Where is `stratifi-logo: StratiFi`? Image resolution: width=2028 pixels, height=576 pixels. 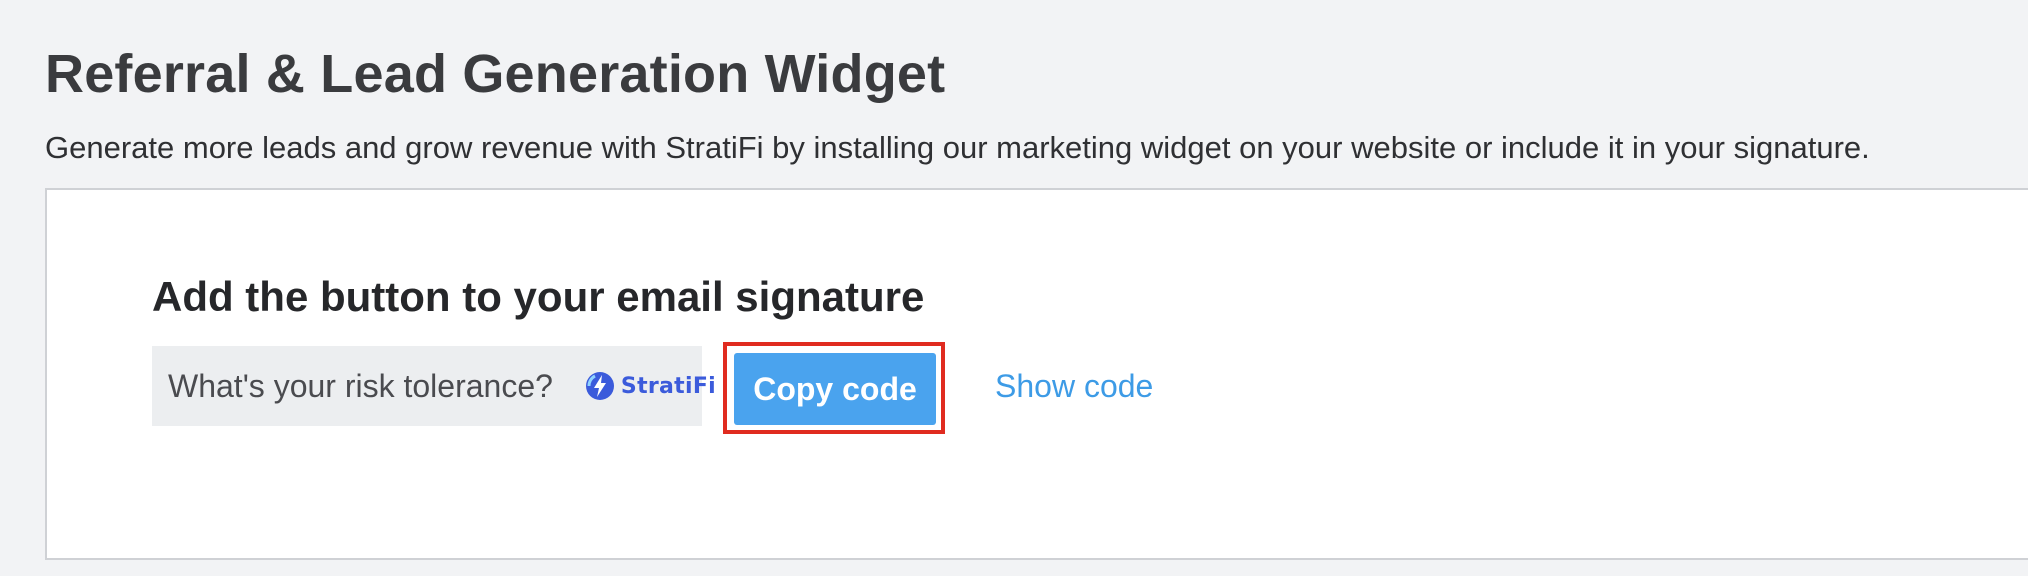
stratifi-logo: StratiFi is located at coordinates (650, 386).